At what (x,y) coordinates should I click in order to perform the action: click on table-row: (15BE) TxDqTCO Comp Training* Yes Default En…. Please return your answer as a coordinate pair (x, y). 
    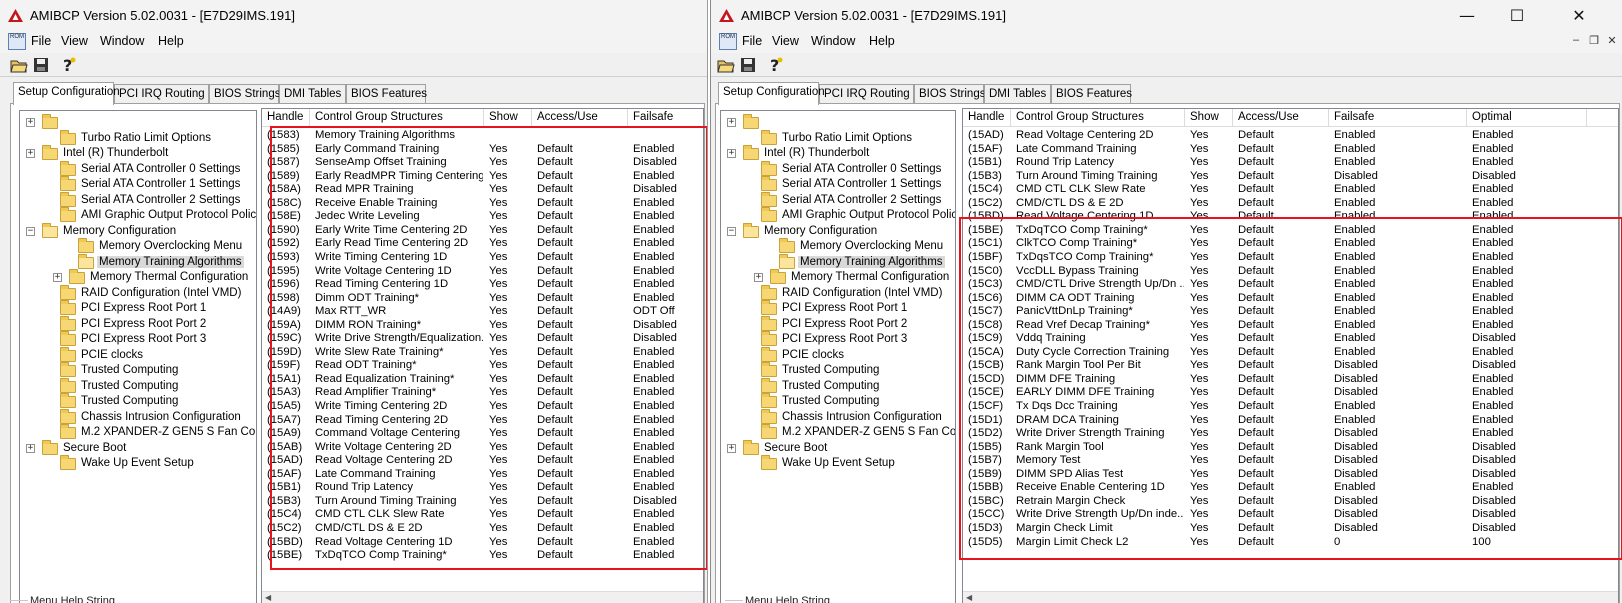
    Looking at the image, I should click on (482, 556).